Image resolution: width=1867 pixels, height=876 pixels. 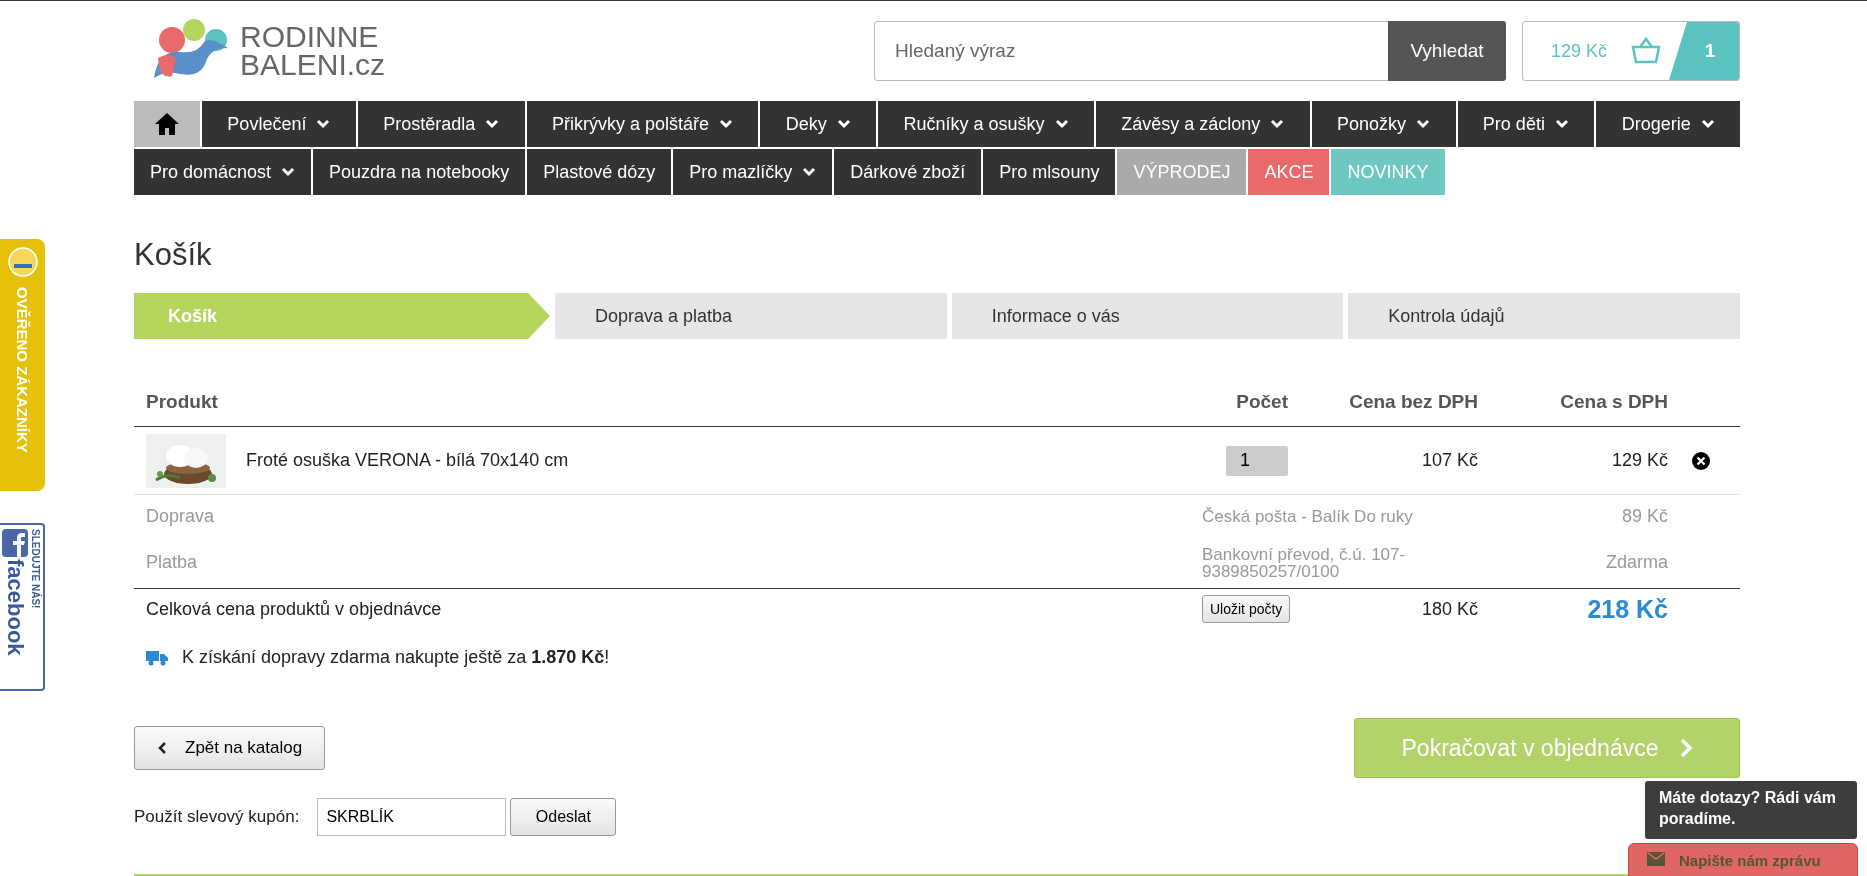 What do you see at coordinates (396, 657) in the screenshot?
I see `free-shipping-note: K získání dopravy zdarma nakupte ještě za 1.870 Kč!` at bounding box center [396, 657].